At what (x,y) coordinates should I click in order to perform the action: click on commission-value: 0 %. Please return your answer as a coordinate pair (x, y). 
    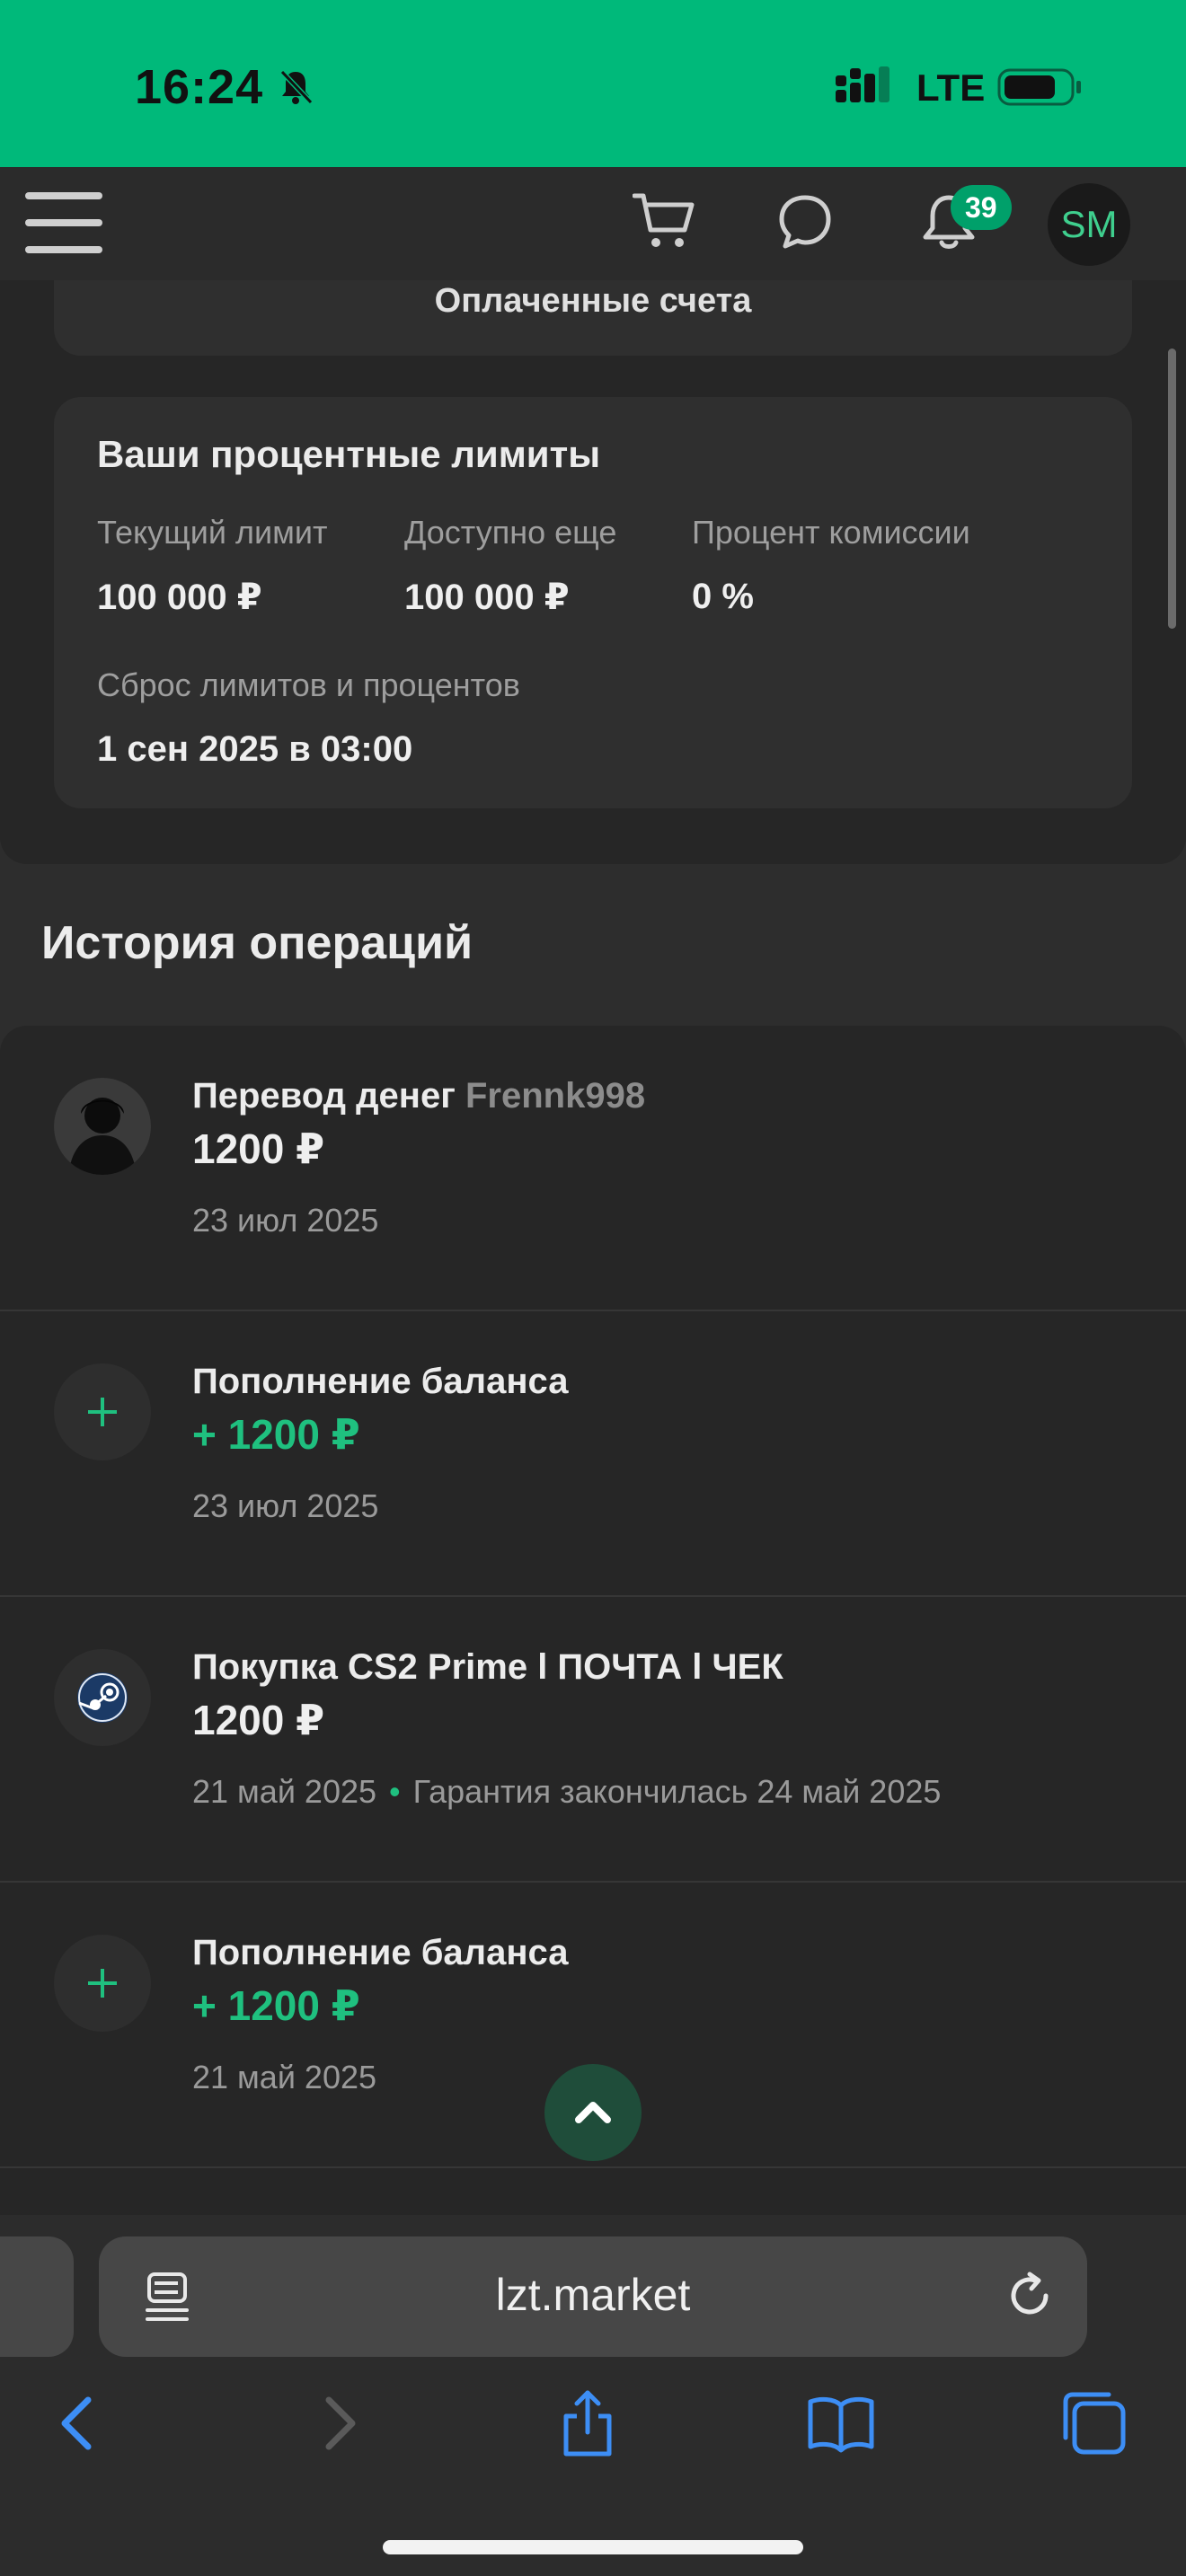
    Looking at the image, I should click on (723, 596).